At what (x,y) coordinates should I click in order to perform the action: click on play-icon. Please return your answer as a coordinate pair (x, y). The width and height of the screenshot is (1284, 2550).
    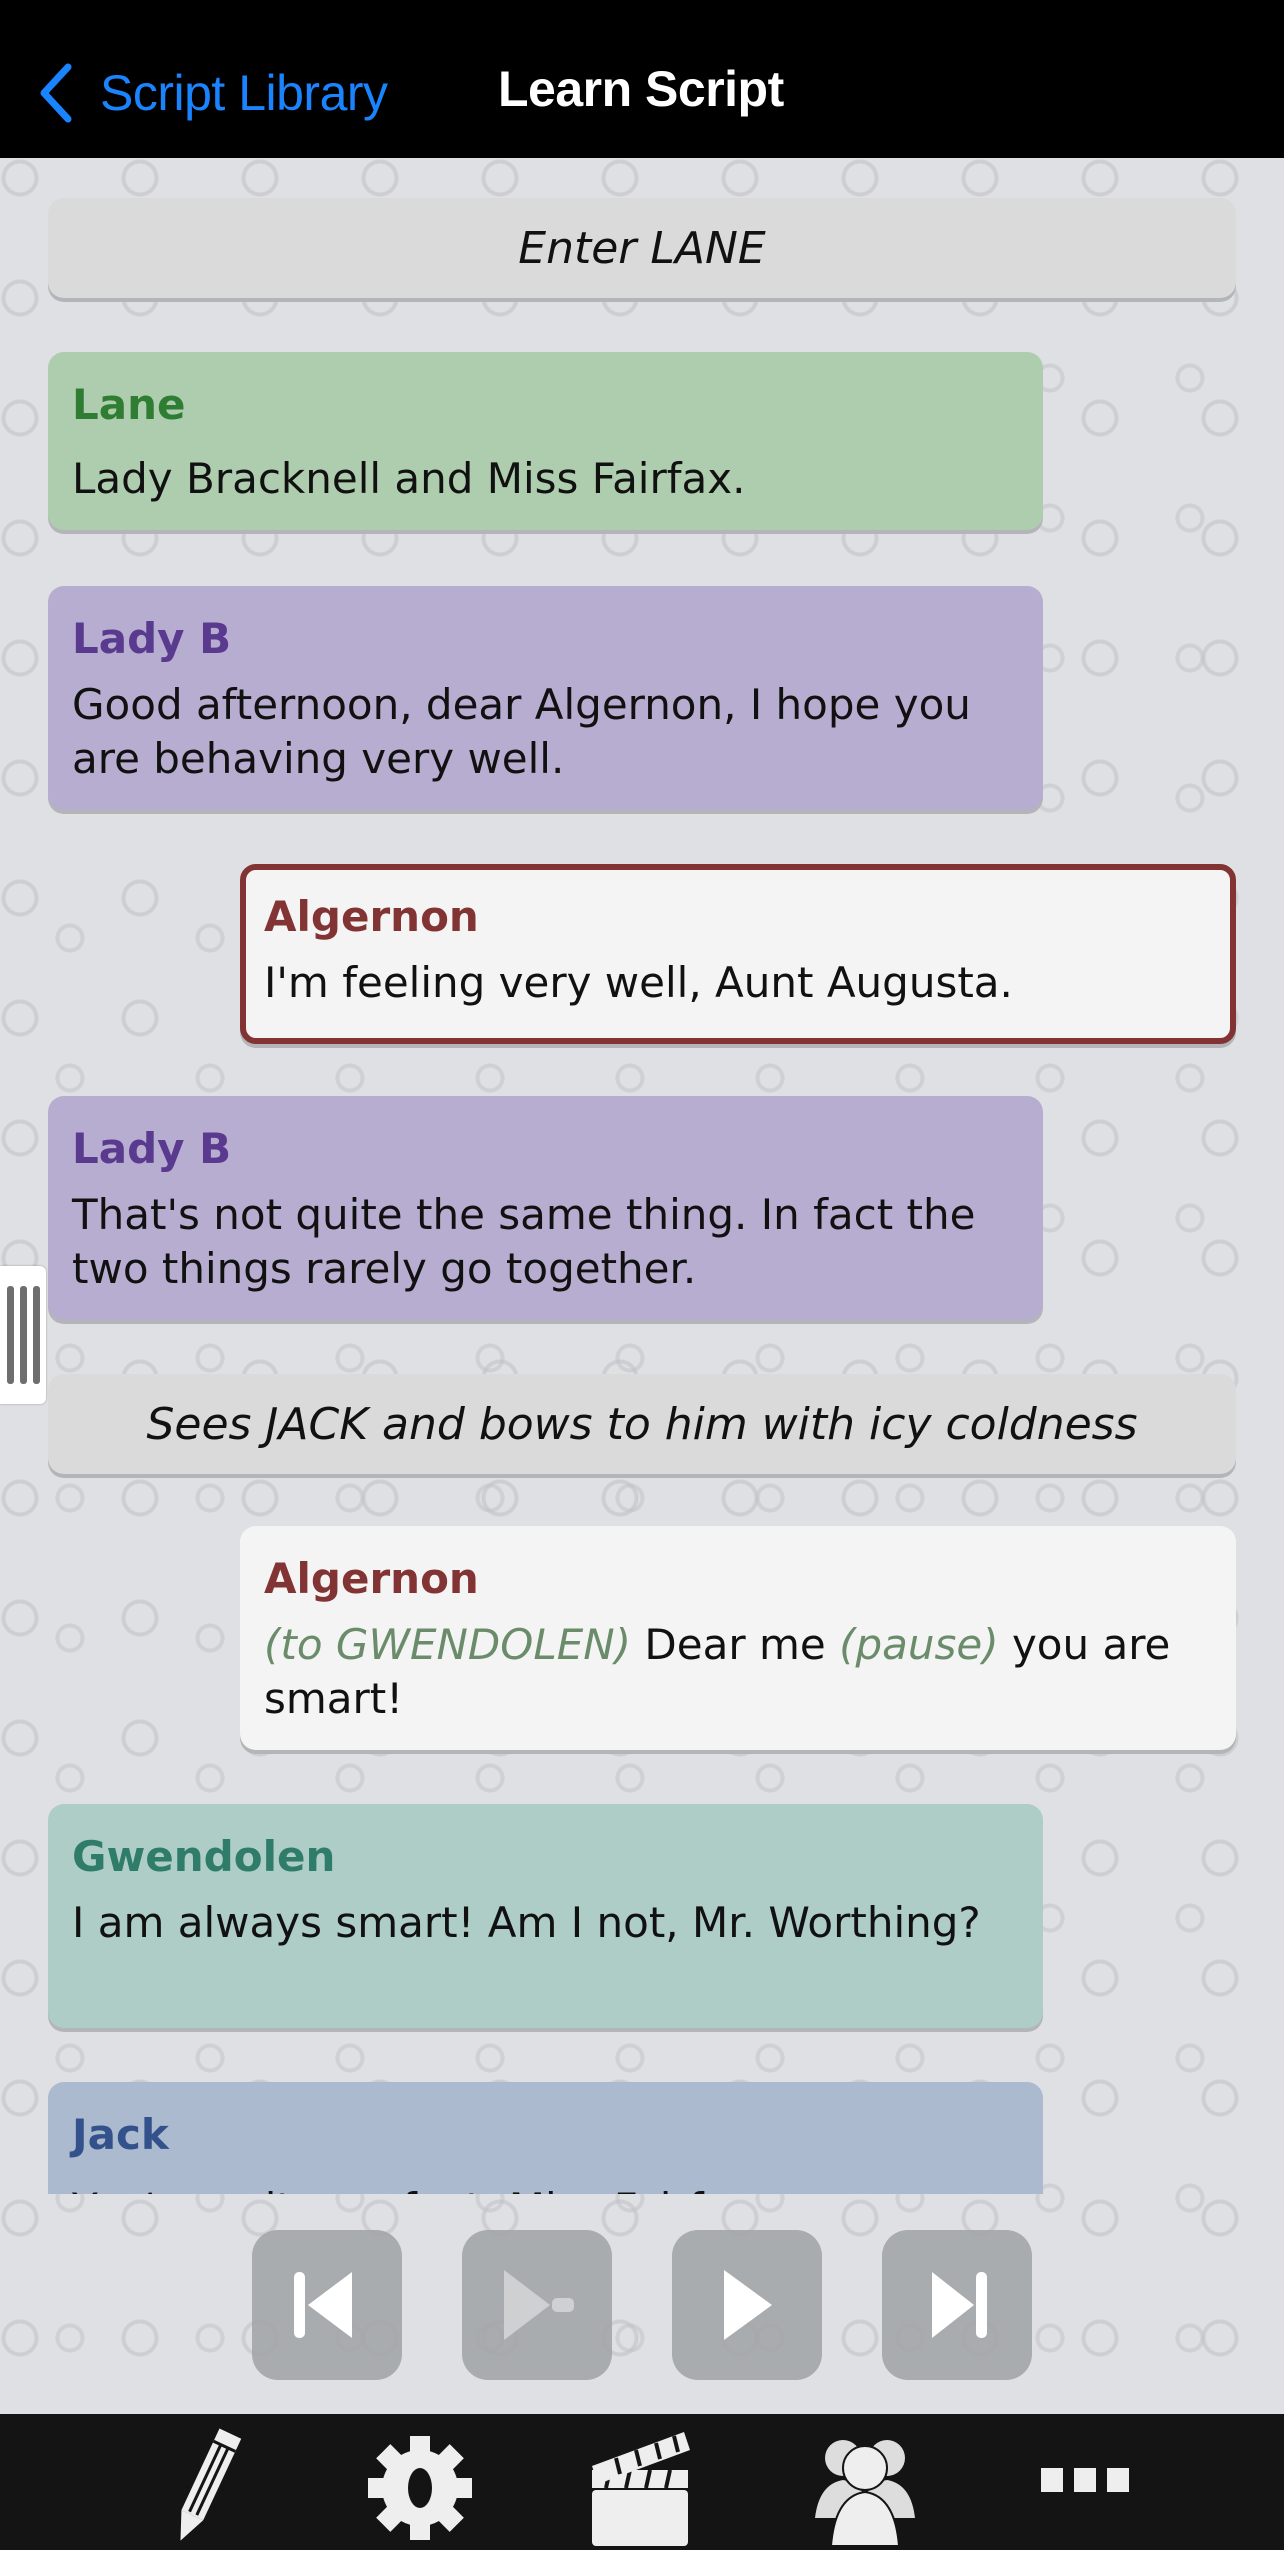
    Looking at the image, I should click on (748, 2305).